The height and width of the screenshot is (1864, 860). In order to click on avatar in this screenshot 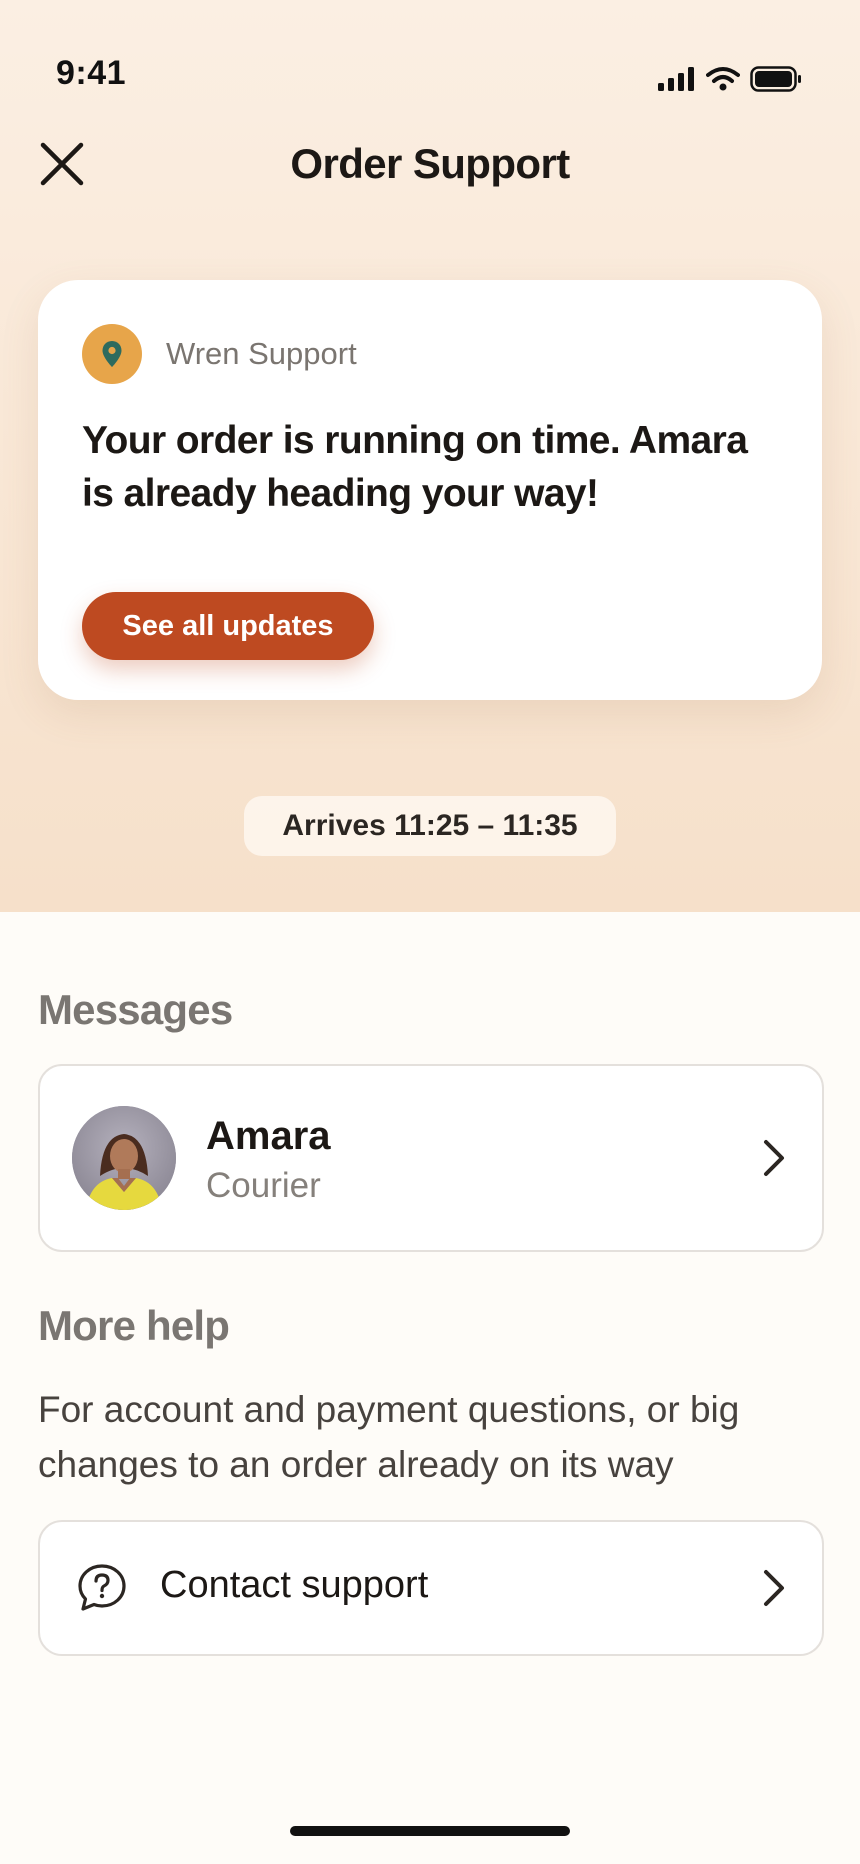, I will do `click(124, 1158)`.